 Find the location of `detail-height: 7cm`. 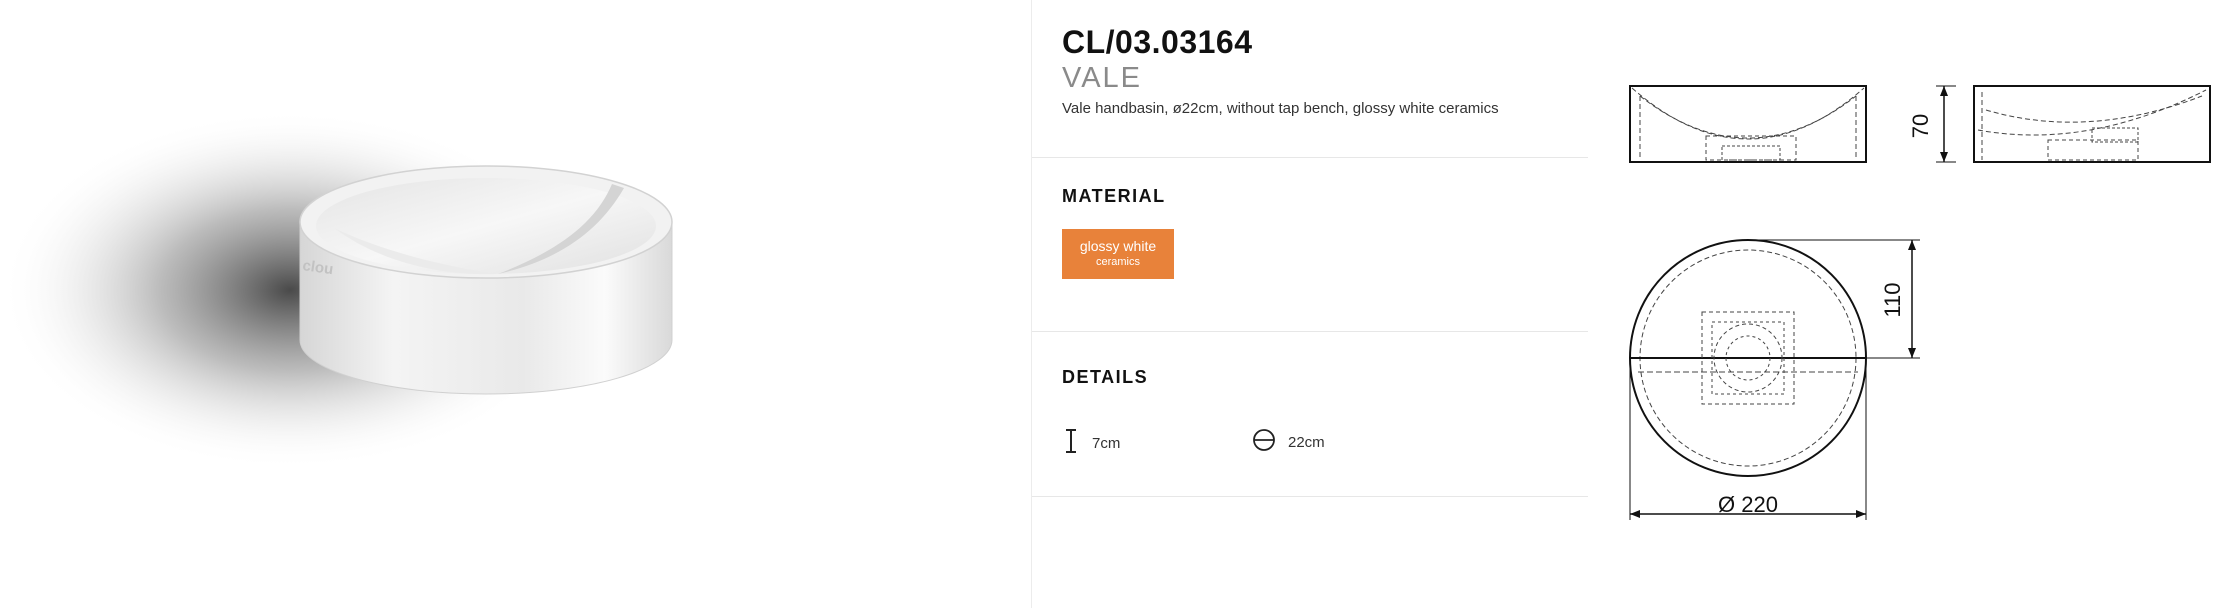

detail-height: 7cm is located at coordinates (1091, 443).